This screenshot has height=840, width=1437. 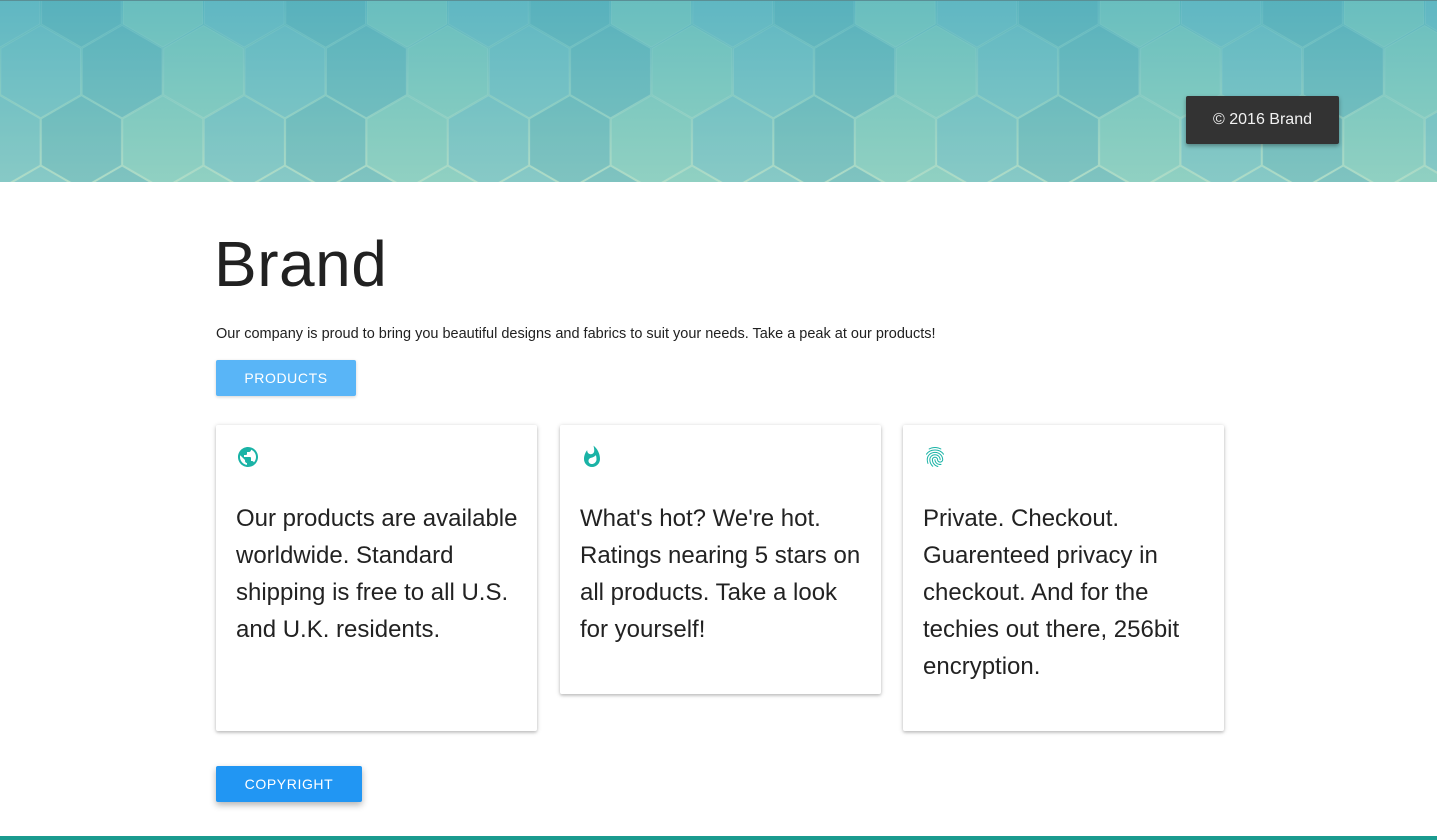 I want to click on page-title: Brand, so click(x=301, y=264).